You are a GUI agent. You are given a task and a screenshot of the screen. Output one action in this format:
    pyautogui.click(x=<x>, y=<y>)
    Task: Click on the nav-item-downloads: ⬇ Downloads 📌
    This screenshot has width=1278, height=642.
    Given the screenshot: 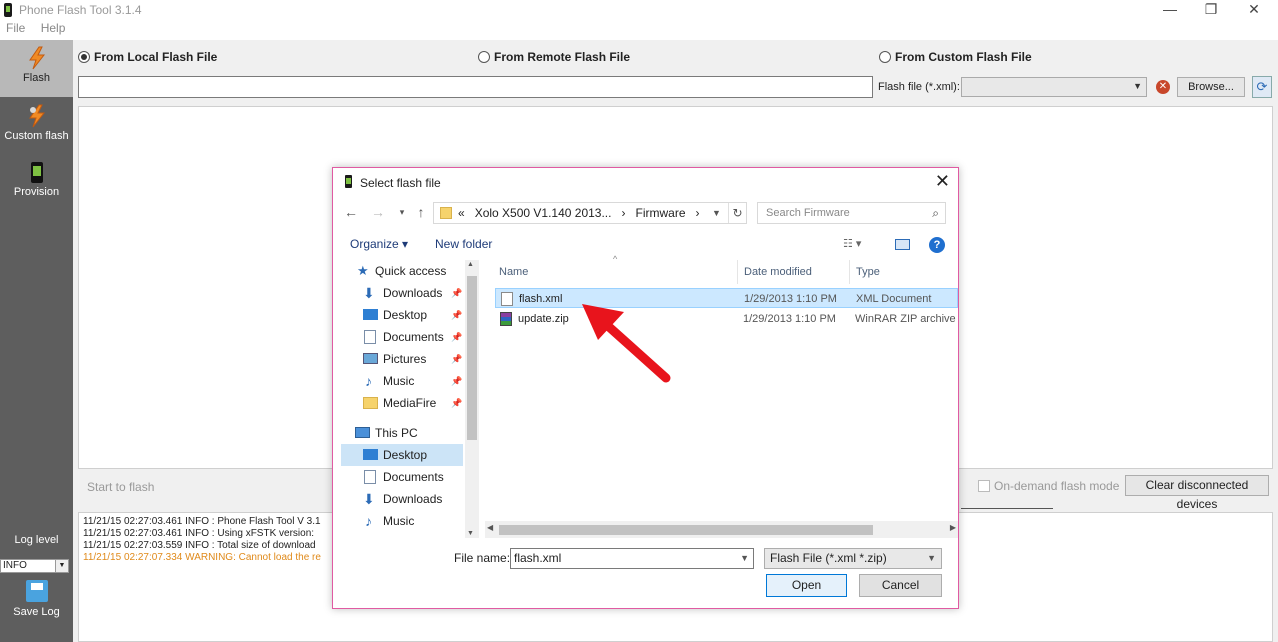 What is the action you would take?
    pyautogui.click(x=402, y=293)
    